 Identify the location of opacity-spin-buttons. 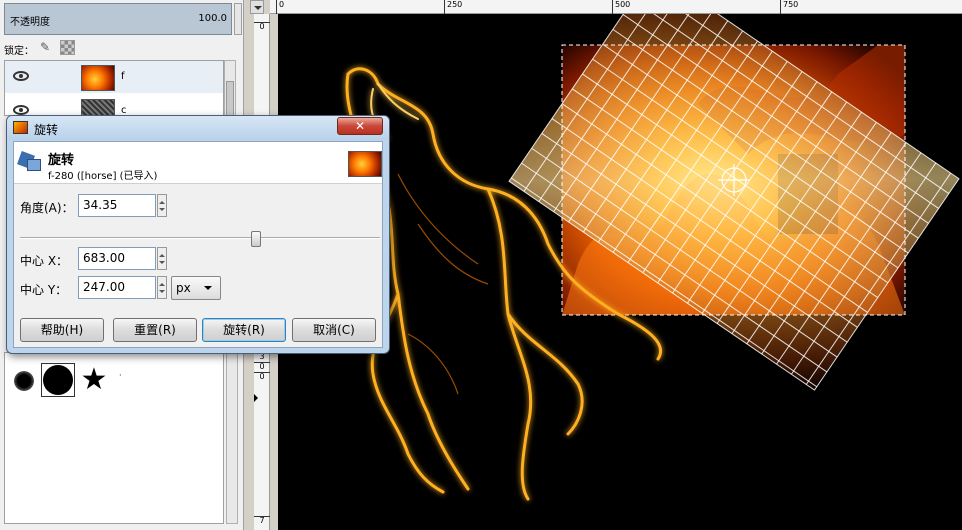
(238, 19).